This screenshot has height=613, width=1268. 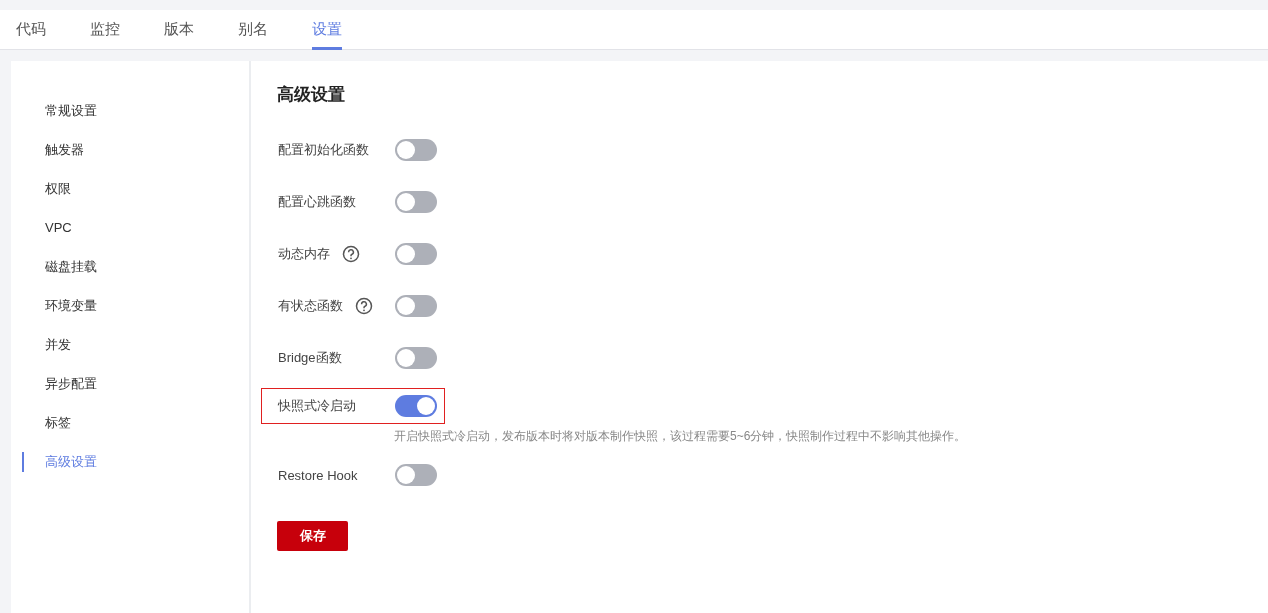 What do you see at coordinates (47, 227) in the screenshot?
I see `sidebar-item: VPC` at bounding box center [47, 227].